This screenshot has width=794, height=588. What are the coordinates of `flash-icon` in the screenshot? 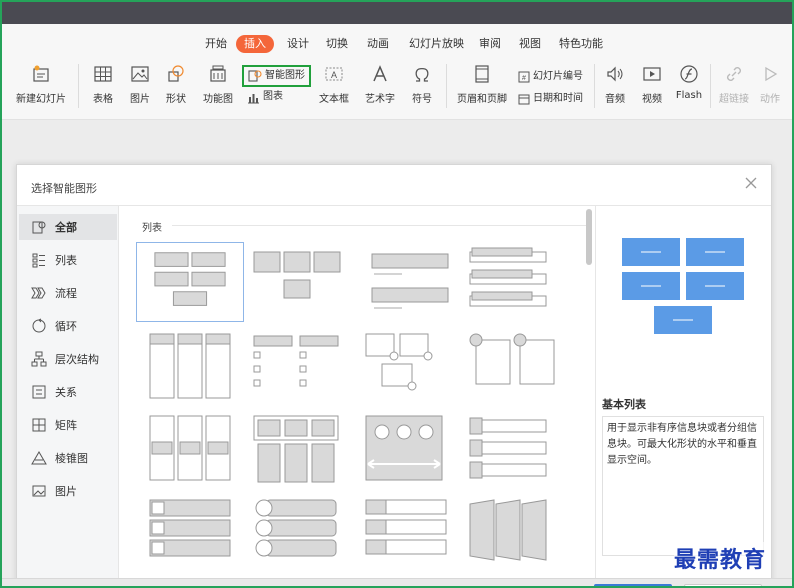 It's located at (689, 74).